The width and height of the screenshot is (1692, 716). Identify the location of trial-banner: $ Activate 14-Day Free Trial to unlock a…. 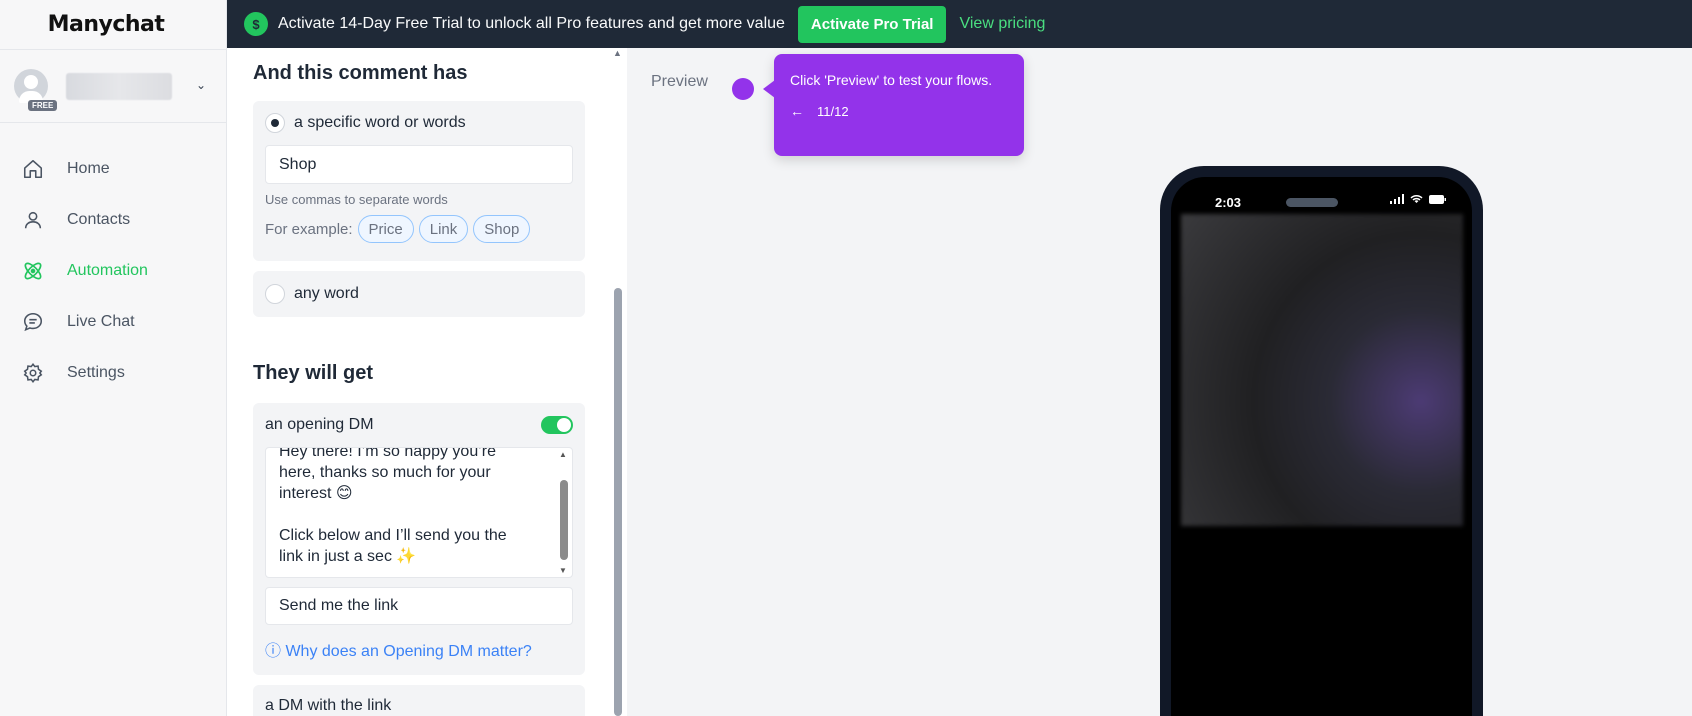
(959, 24).